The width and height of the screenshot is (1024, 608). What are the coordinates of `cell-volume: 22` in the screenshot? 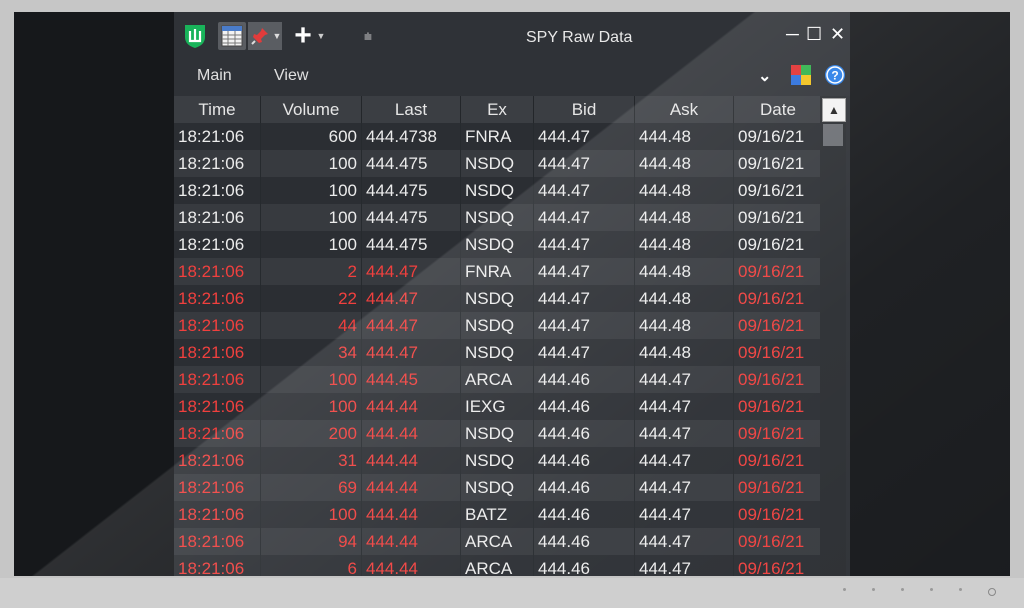 It's located at (311, 298).